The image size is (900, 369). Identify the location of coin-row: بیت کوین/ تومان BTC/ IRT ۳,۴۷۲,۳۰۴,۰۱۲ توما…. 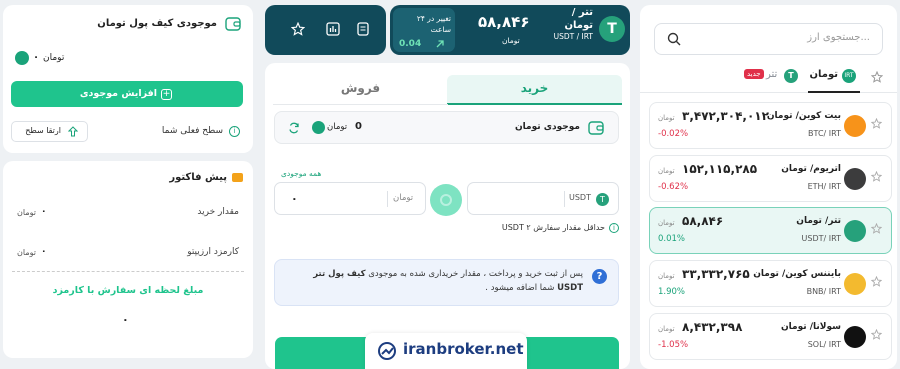
(770, 125).